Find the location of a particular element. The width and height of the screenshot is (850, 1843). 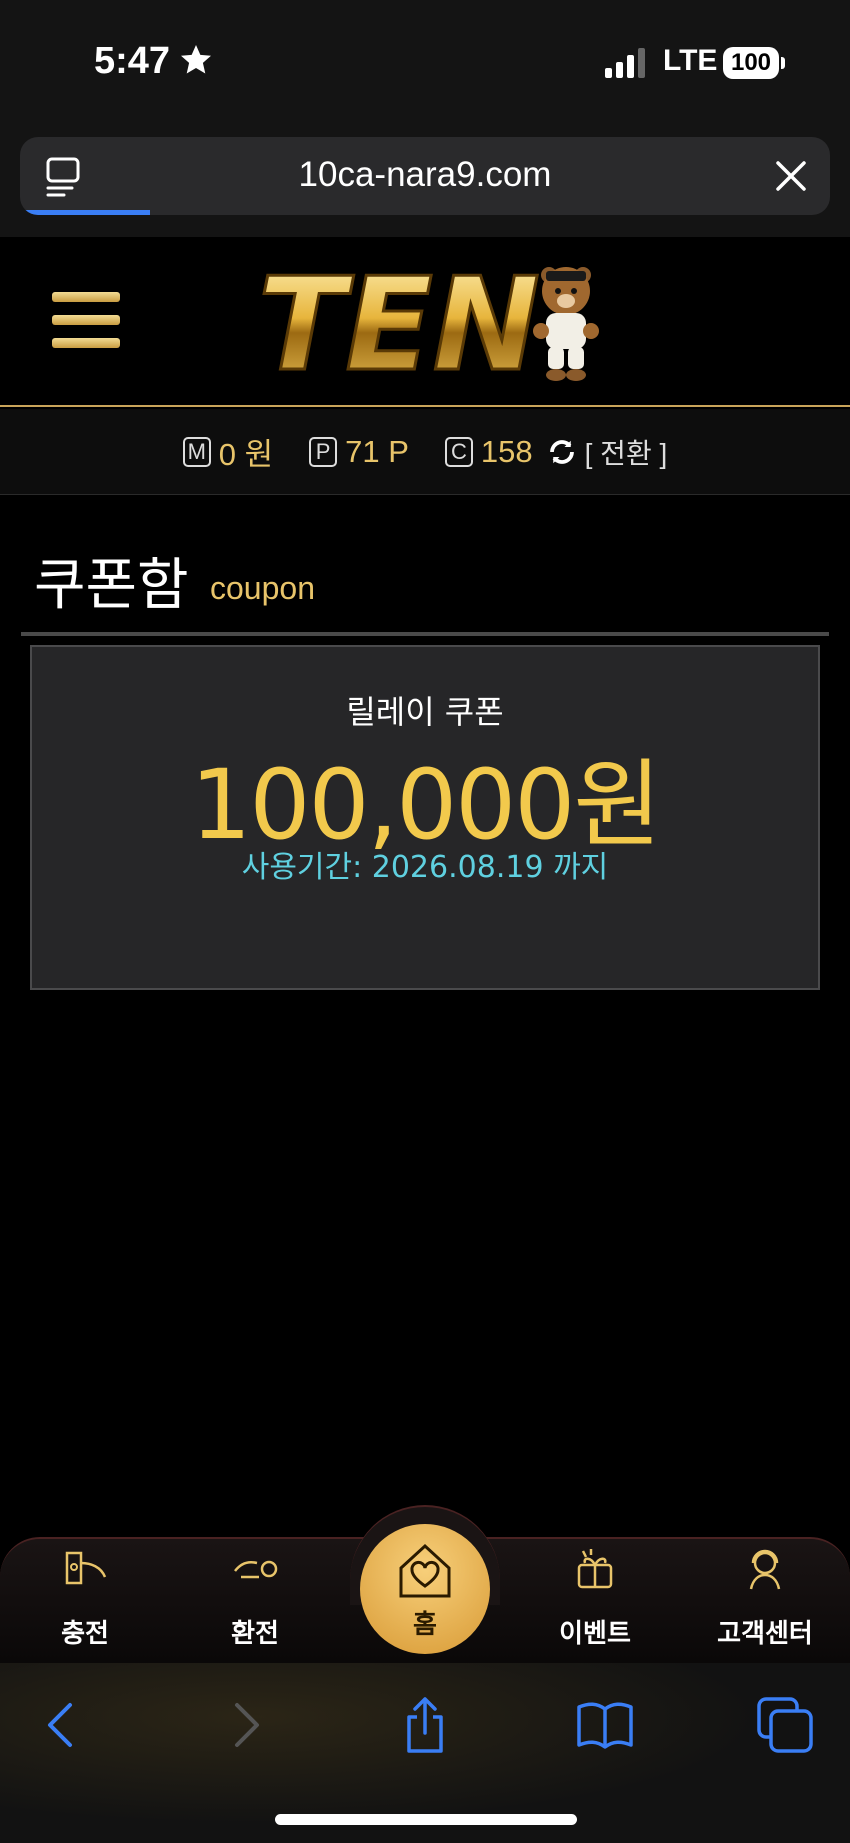

url-text: 10ca-nara9.com is located at coordinates (425, 175).